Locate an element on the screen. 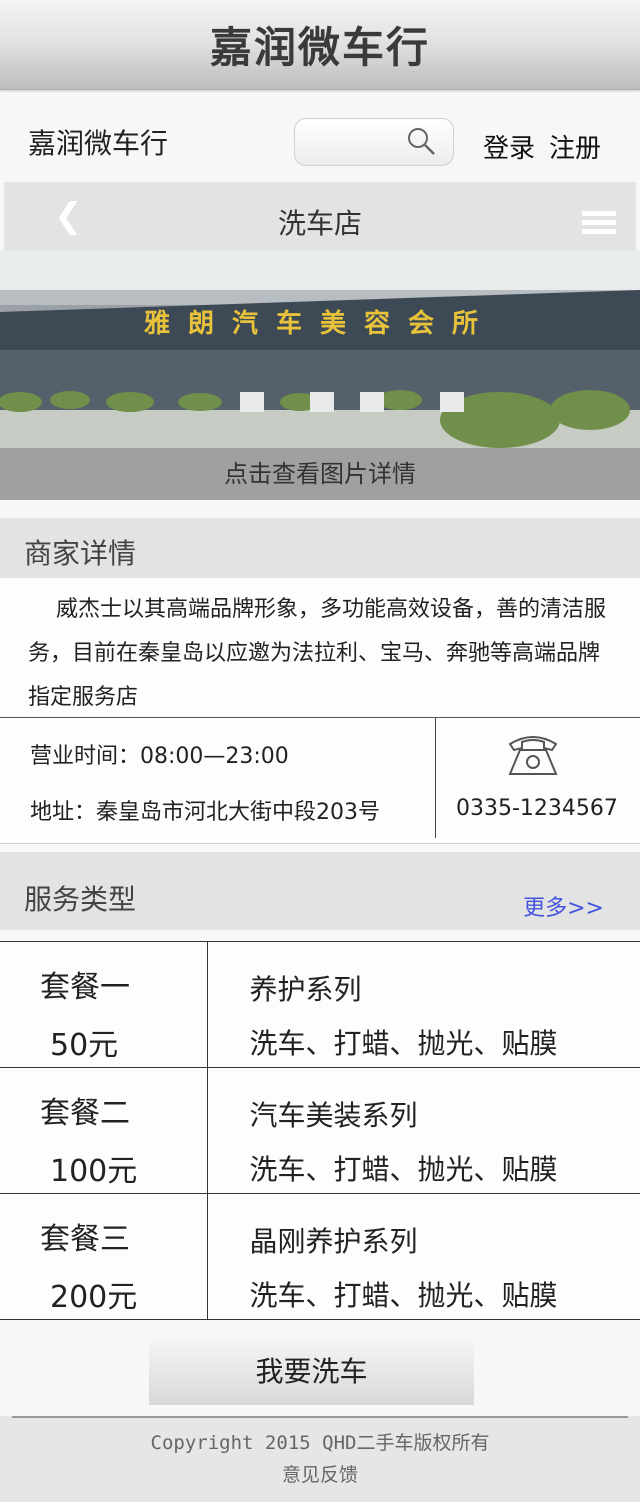  top-nav: 嘉润微车行 登录 注册 is located at coordinates (320, 136).